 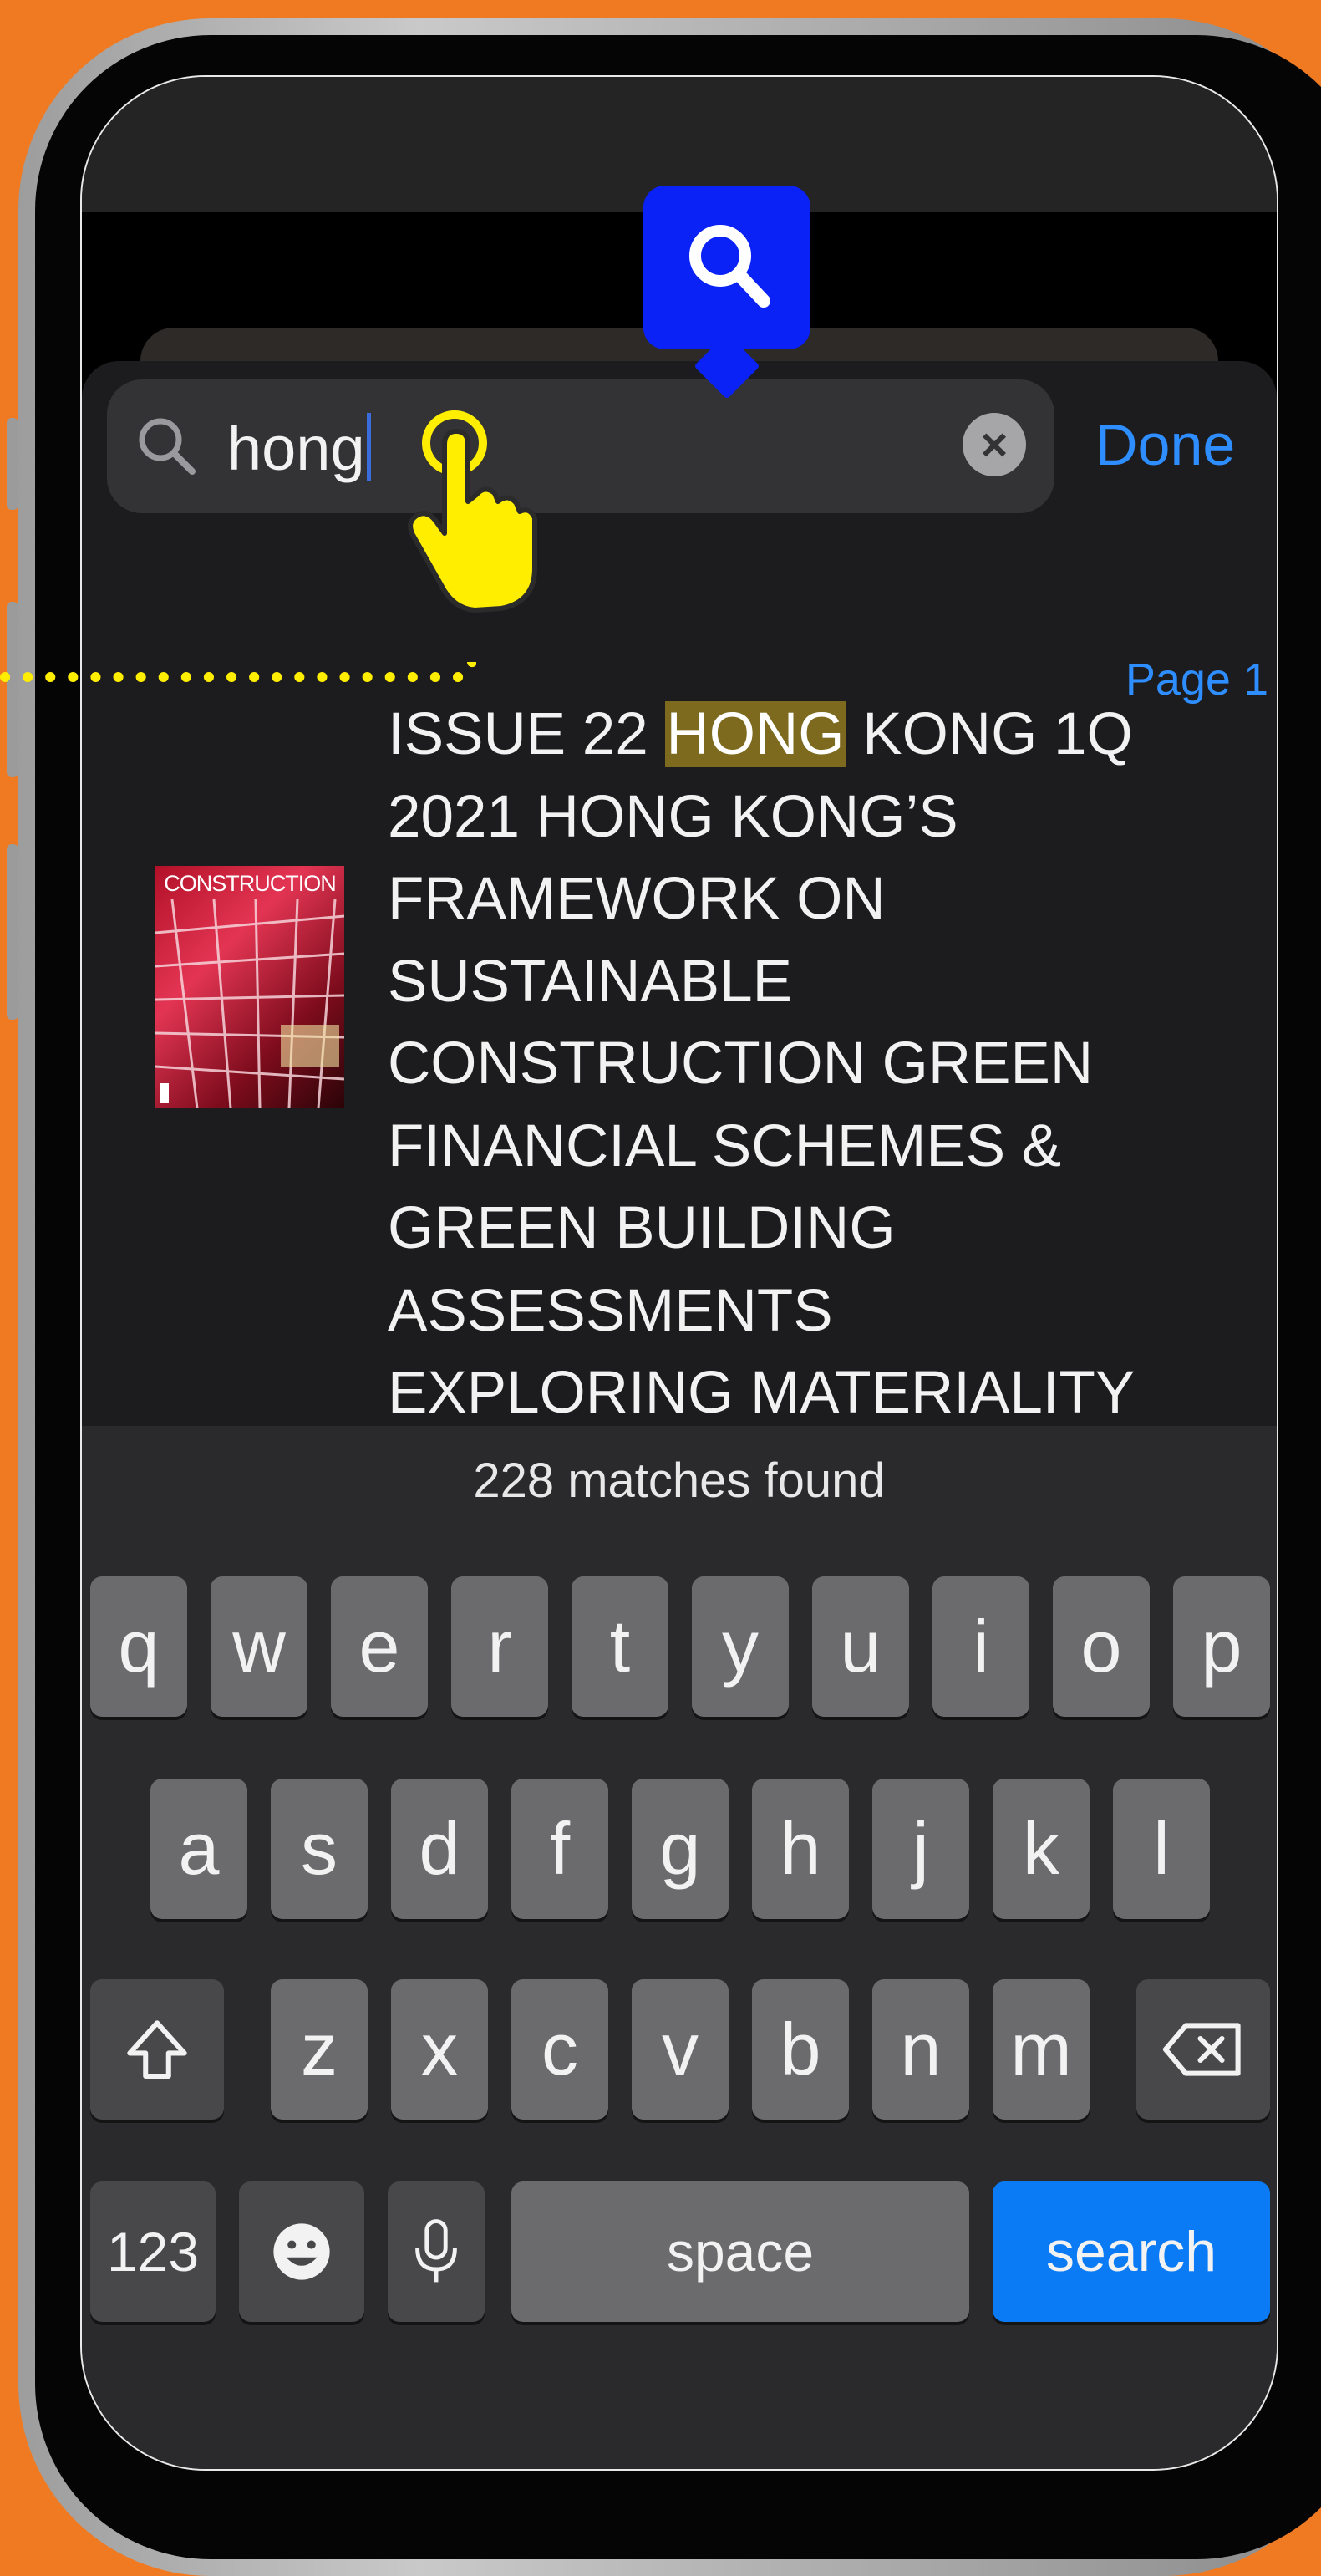 I want to click on key-z: z, so click(x=319, y=2049).